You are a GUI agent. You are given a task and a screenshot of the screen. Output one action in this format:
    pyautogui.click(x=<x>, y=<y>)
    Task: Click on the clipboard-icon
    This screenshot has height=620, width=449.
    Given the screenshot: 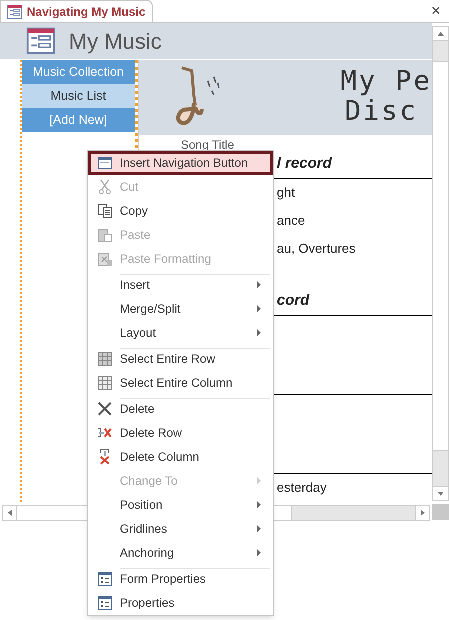 What is the action you would take?
    pyautogui.click(x=104, y=235)
    